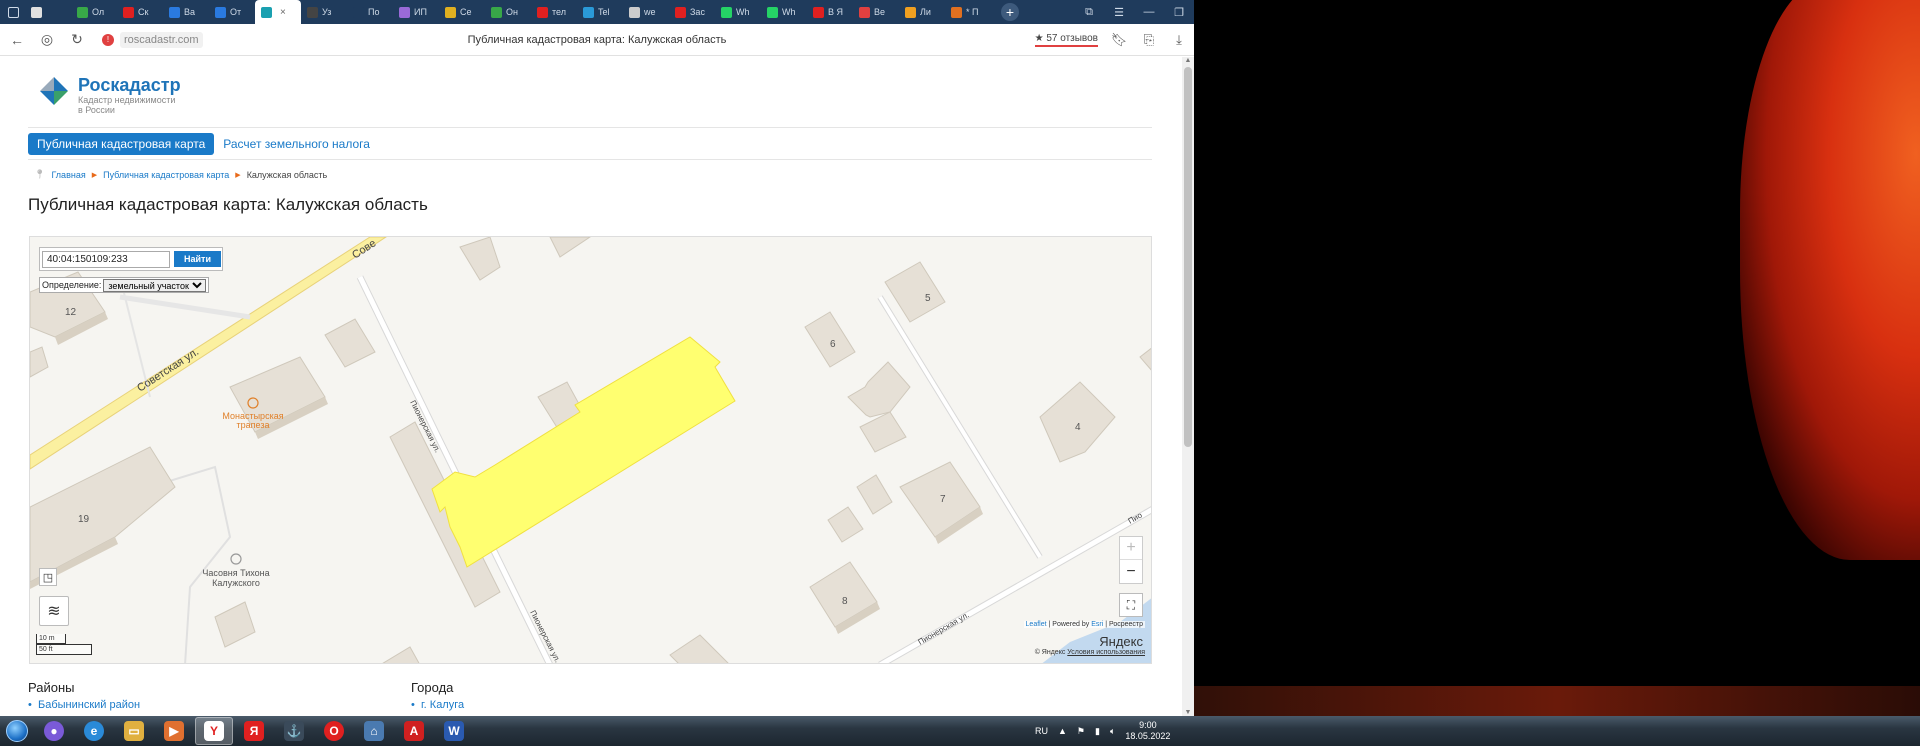 Image resolution: width=1920 pixels, height=746 pixels. I want to click on tab-8: ИП, so click(416, 12).